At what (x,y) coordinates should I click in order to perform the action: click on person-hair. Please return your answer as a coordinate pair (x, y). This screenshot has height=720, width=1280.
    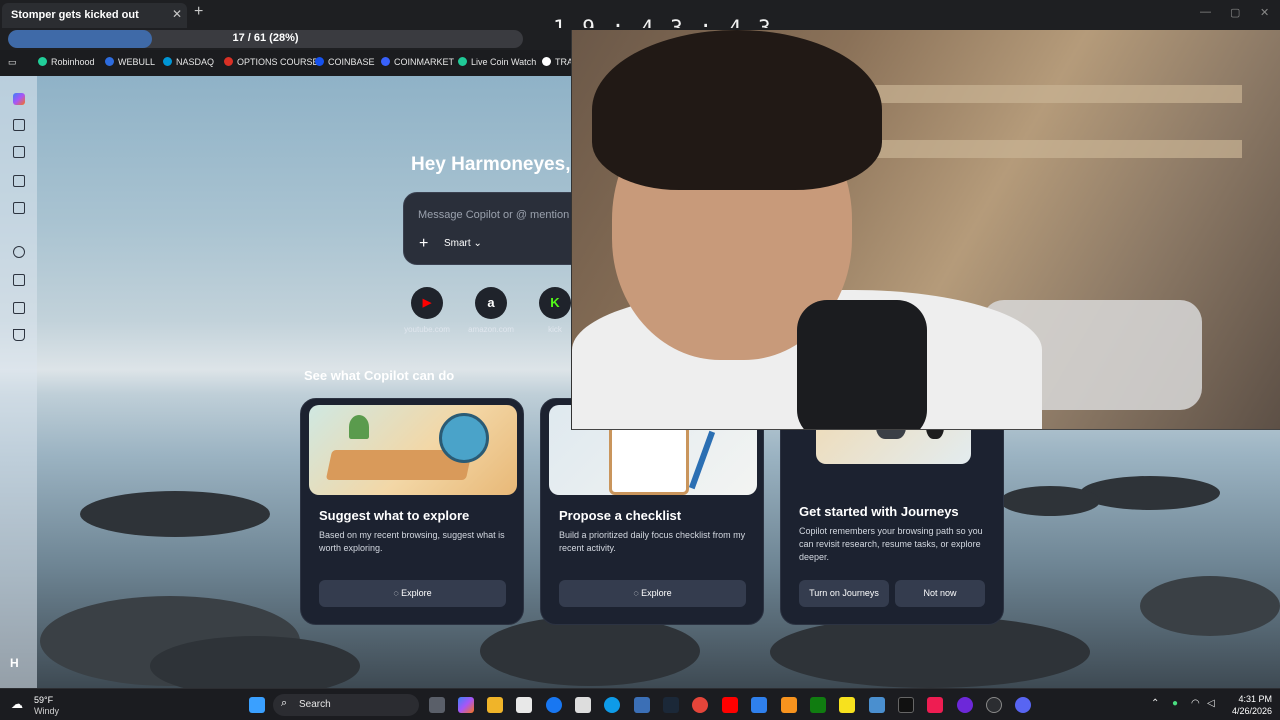
    Looking at the image, I should click on (737, 110).